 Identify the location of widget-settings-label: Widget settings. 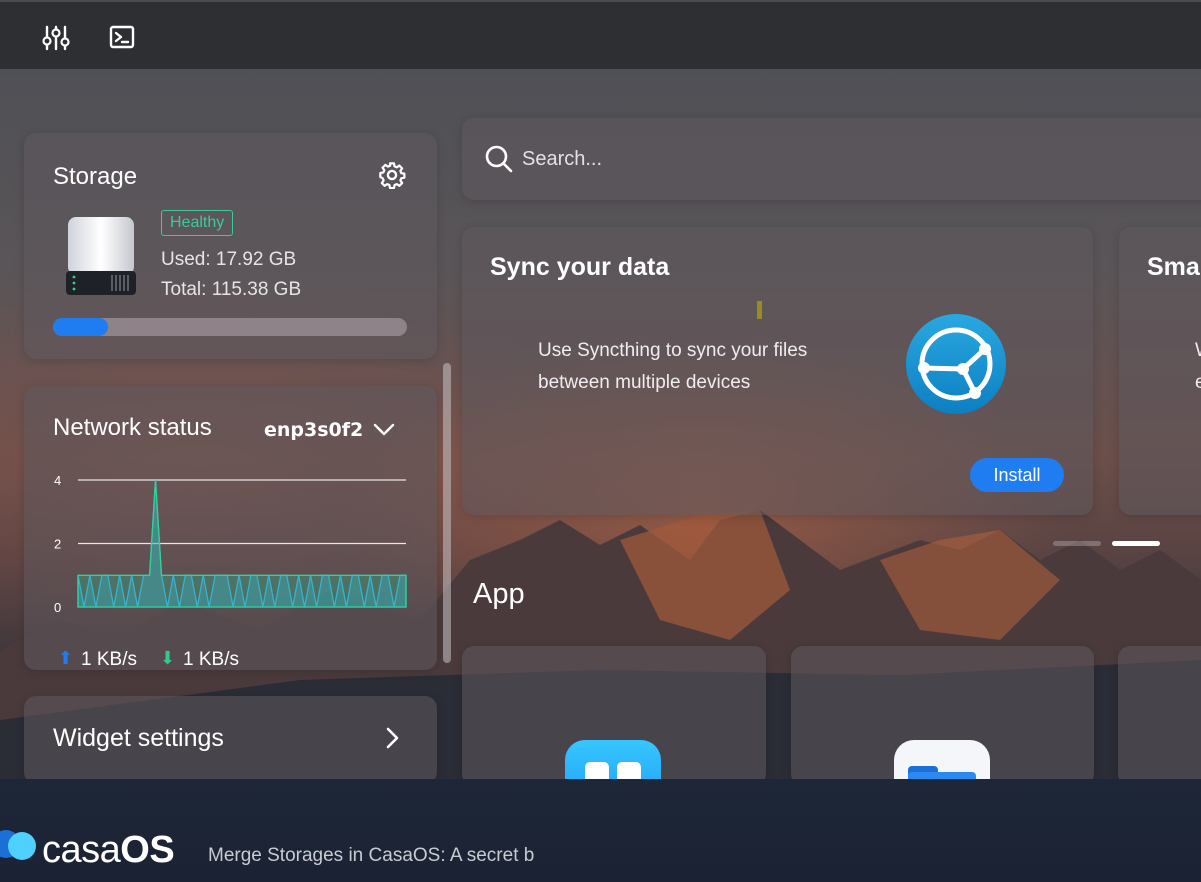
(138, 738).